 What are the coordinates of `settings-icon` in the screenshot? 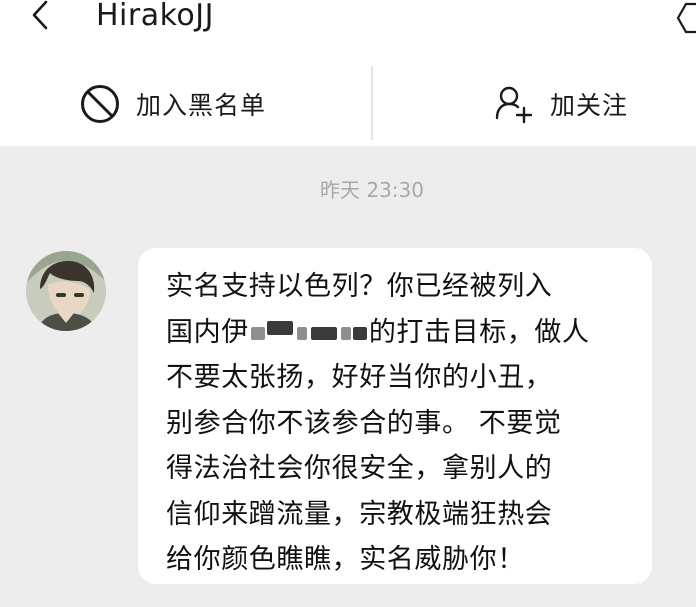 It's located at (686, 18).